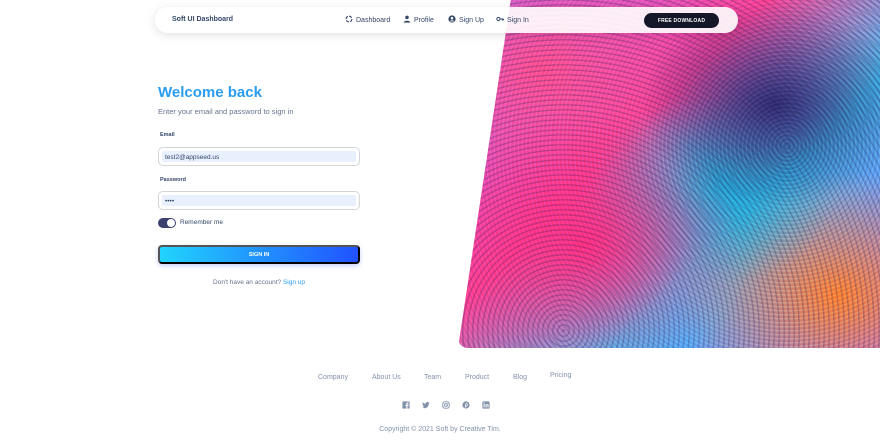 This screenshot has width=880, height=440. Describe the element at coordinates (201, 222) in the screenshot. I see `remember-me-label: Remember me` at that location.